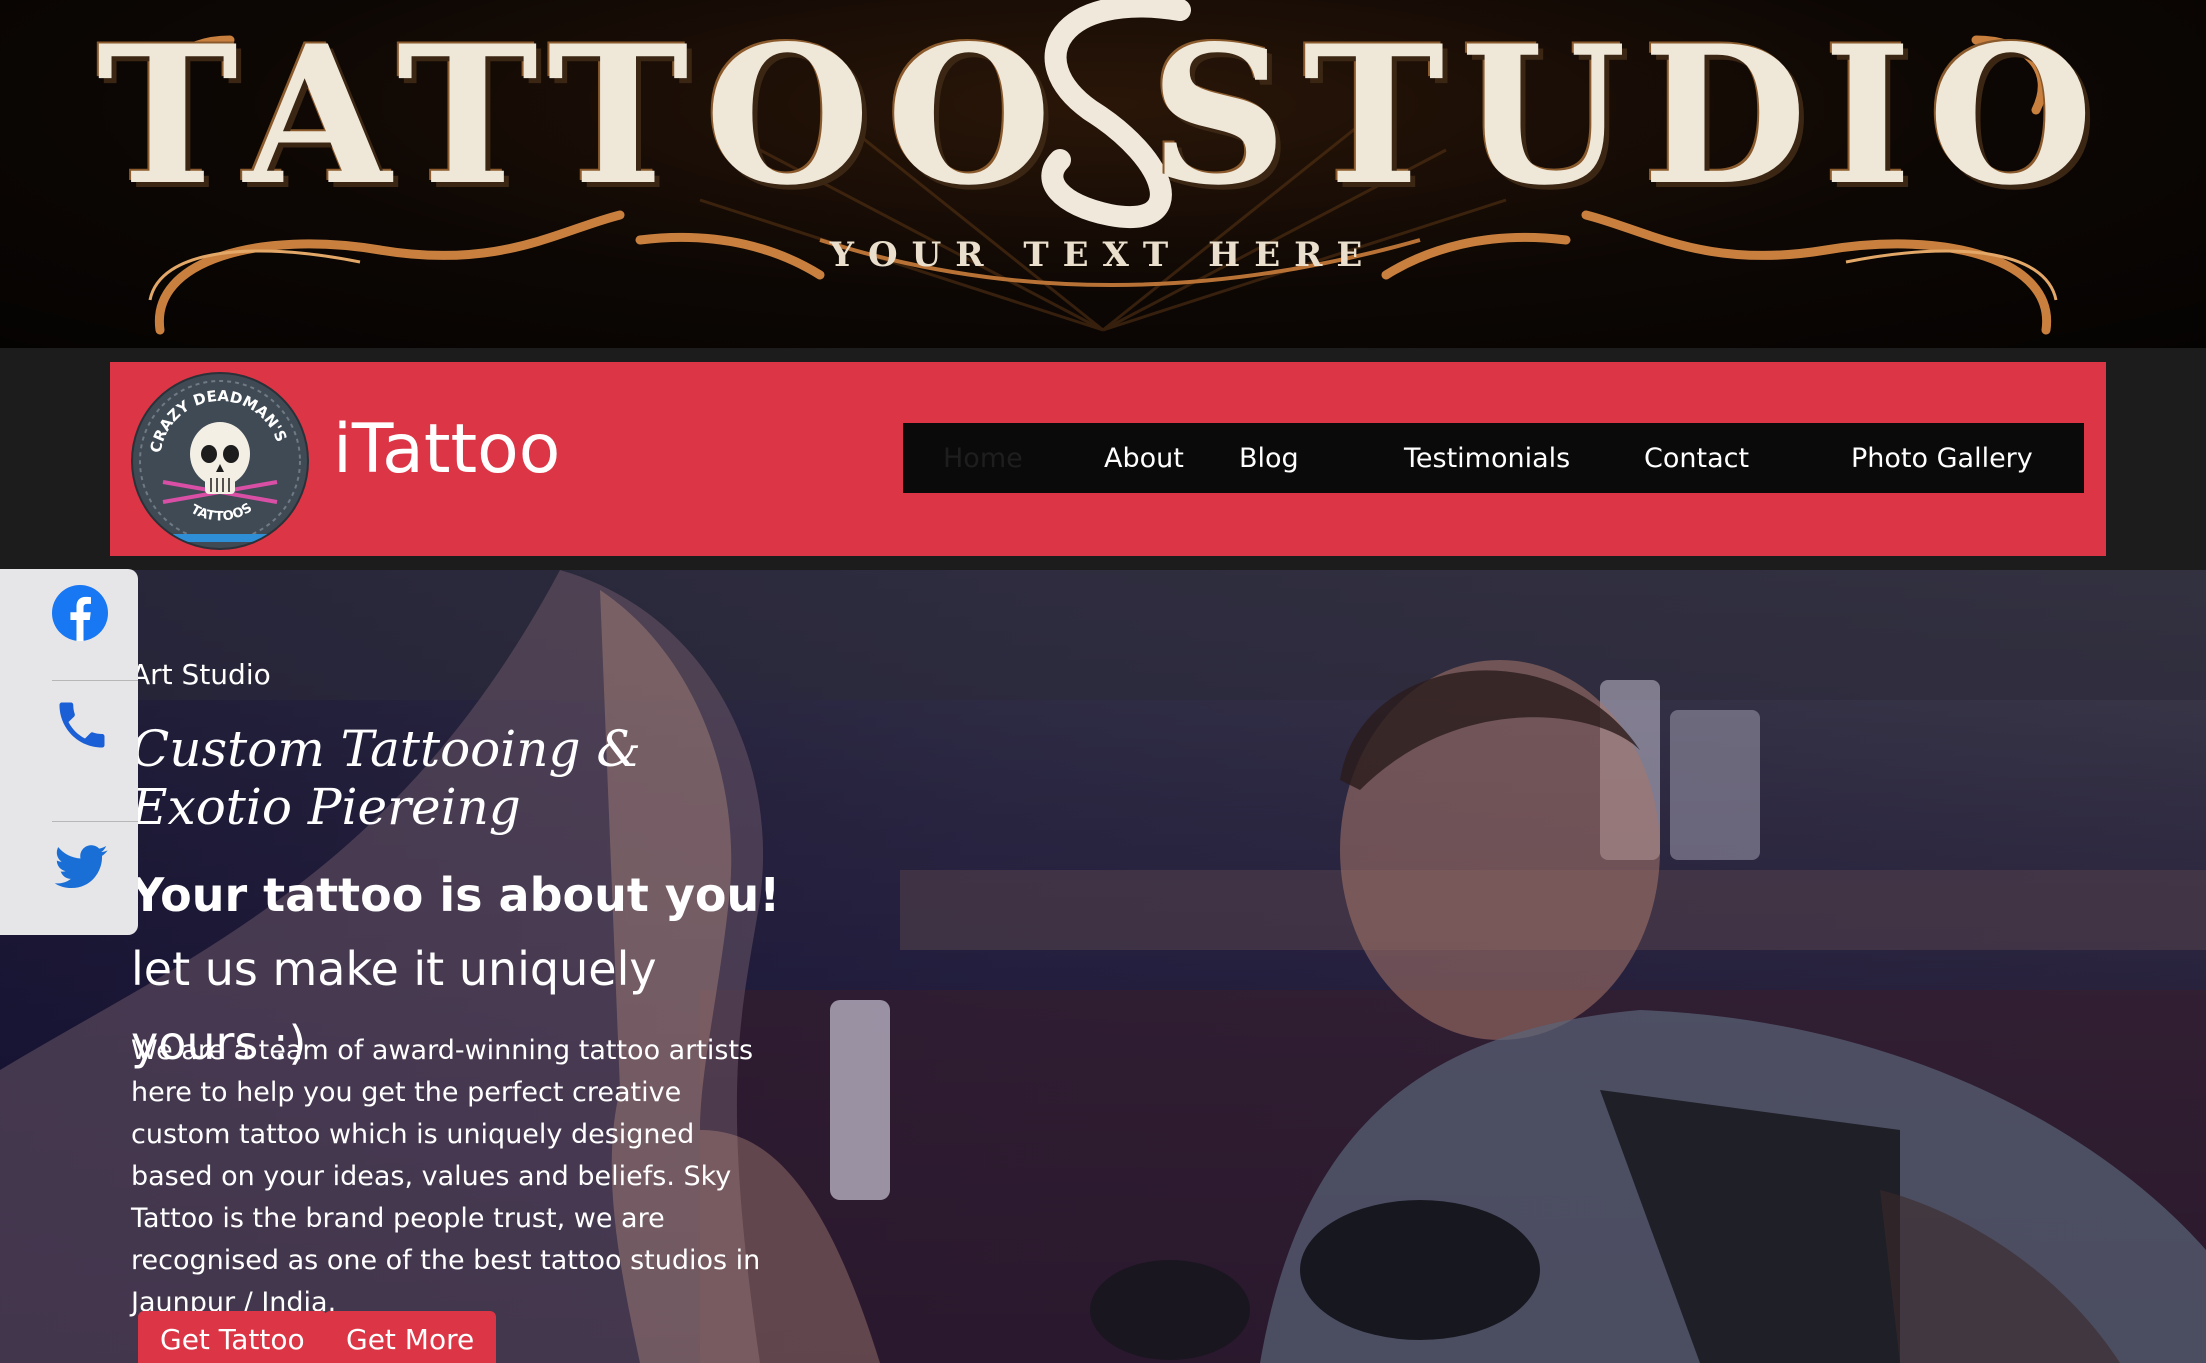 The width and height of the screenshot is (2206, 1363). Describe the element at coordinates (232, 1337) in the screenshot. I see `get-tattoo-button: Get Tattoo` at that location.